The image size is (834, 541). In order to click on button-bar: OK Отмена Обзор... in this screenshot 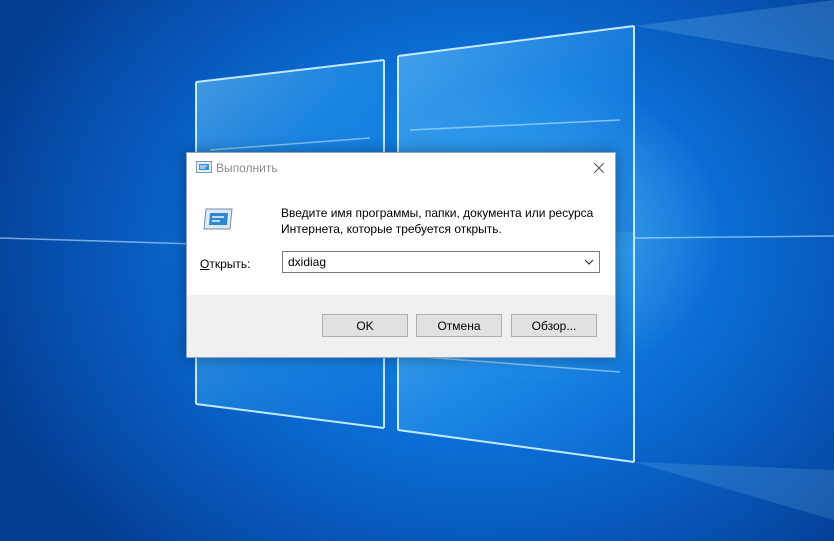, I will do `click(401, 326)`.